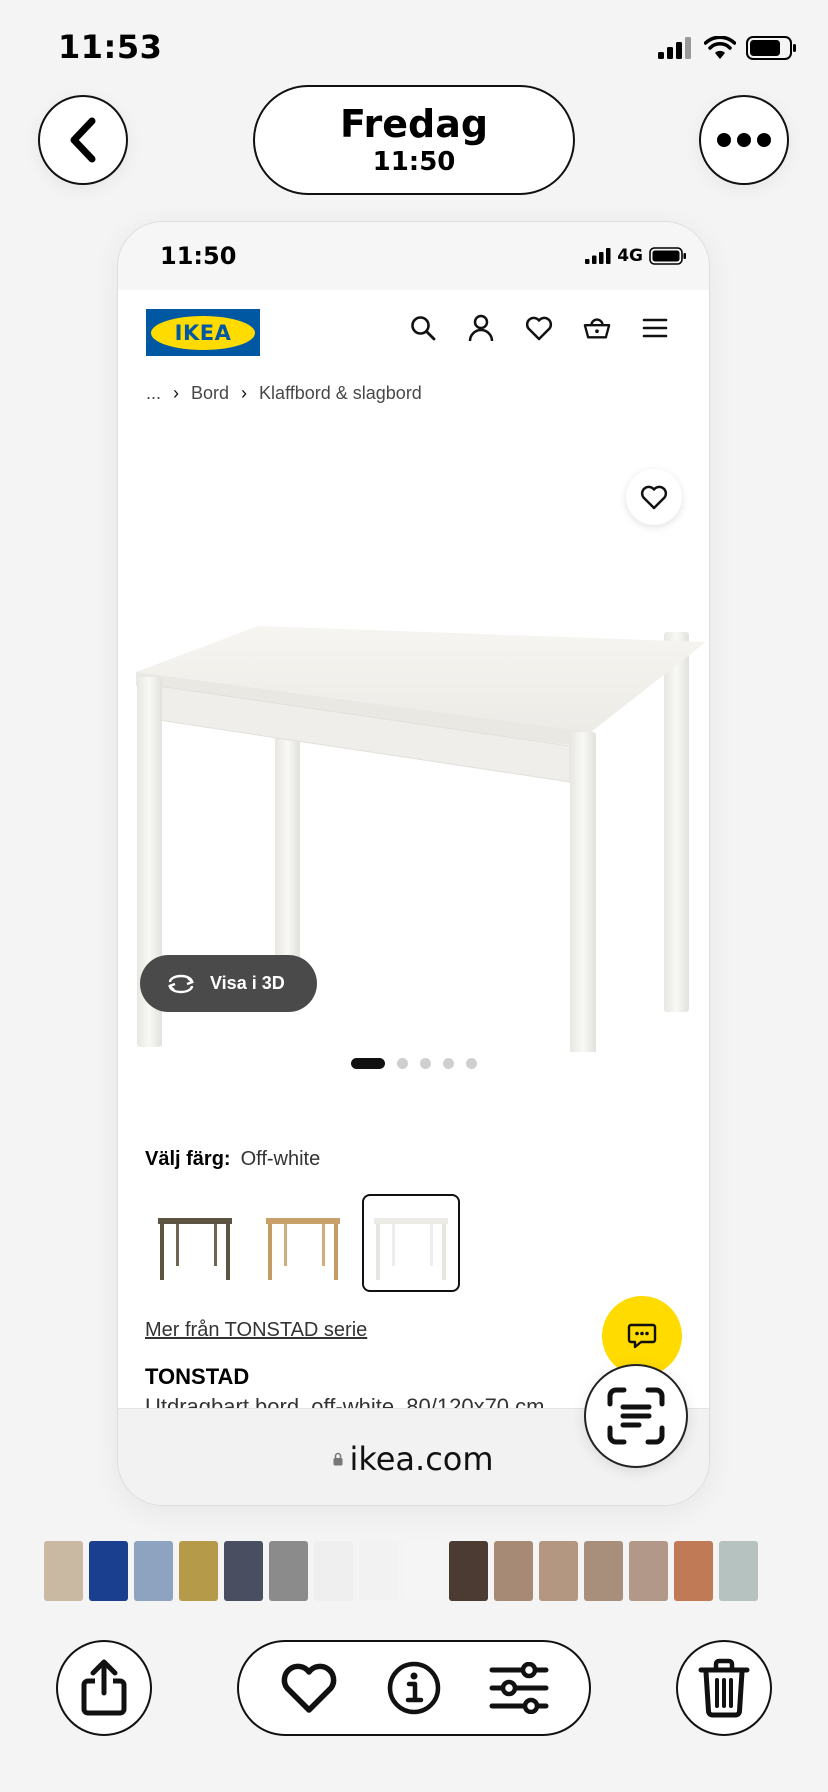  What do you see at coordinates (655, 328) in the screenshot?
I see `menu-icon` at bounding box center [655, 328].